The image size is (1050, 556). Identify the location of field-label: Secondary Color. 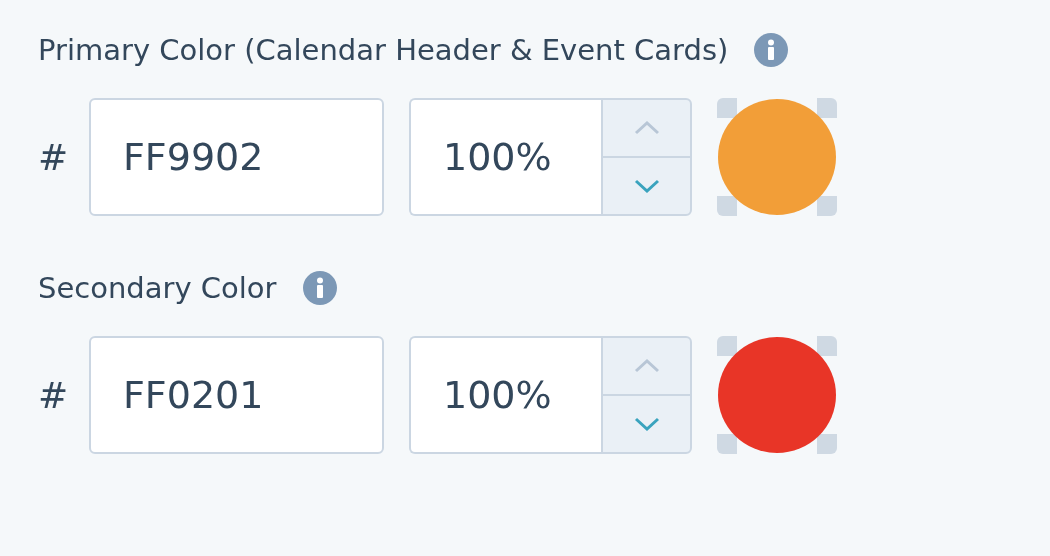
(157, 288).